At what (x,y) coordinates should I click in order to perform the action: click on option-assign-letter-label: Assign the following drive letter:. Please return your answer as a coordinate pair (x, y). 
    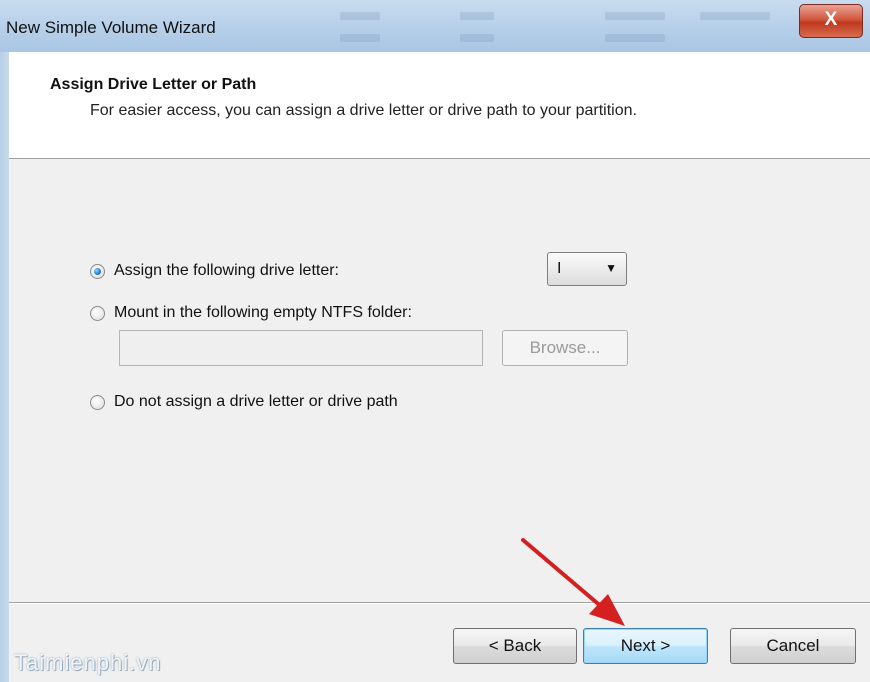
    Looking at the image, I should click on (226, 270).